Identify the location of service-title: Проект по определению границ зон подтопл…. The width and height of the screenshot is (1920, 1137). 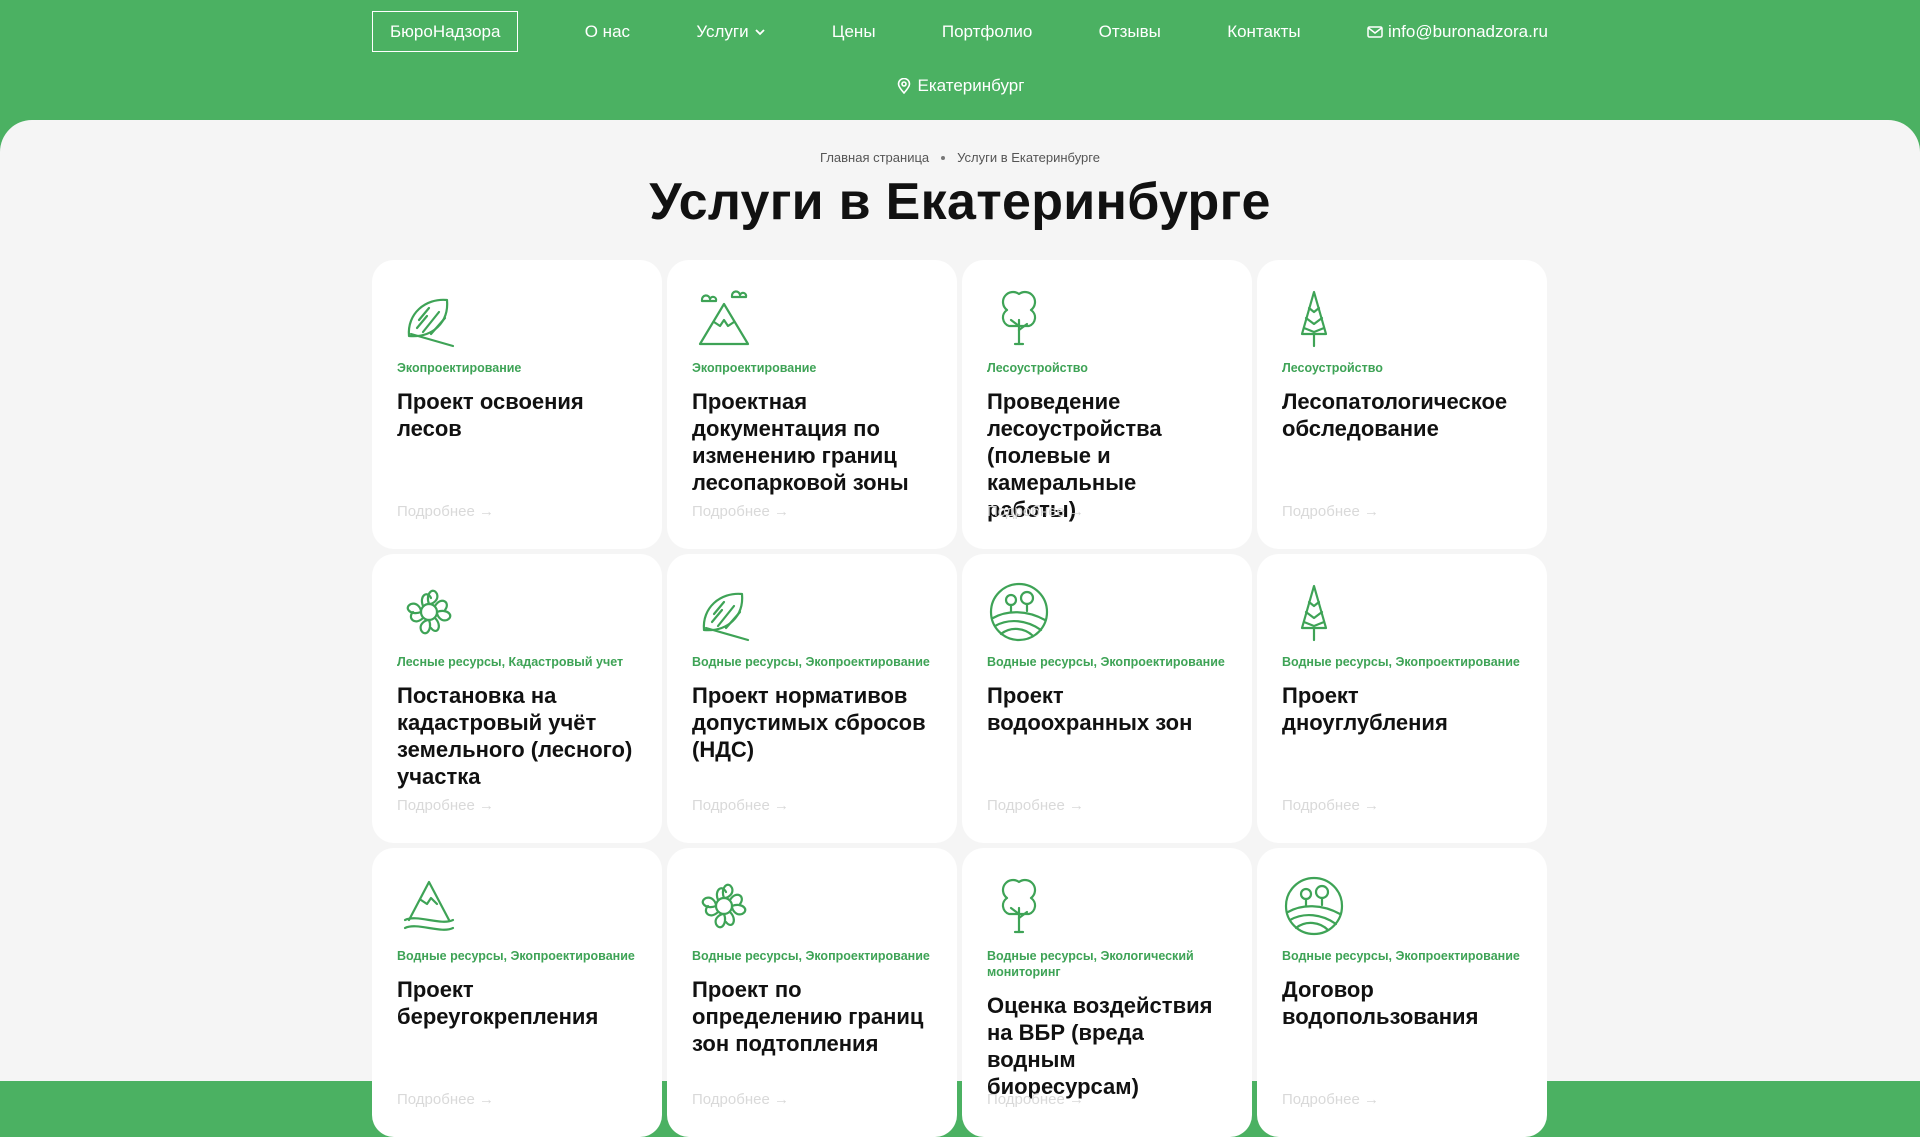
(808, 1016).